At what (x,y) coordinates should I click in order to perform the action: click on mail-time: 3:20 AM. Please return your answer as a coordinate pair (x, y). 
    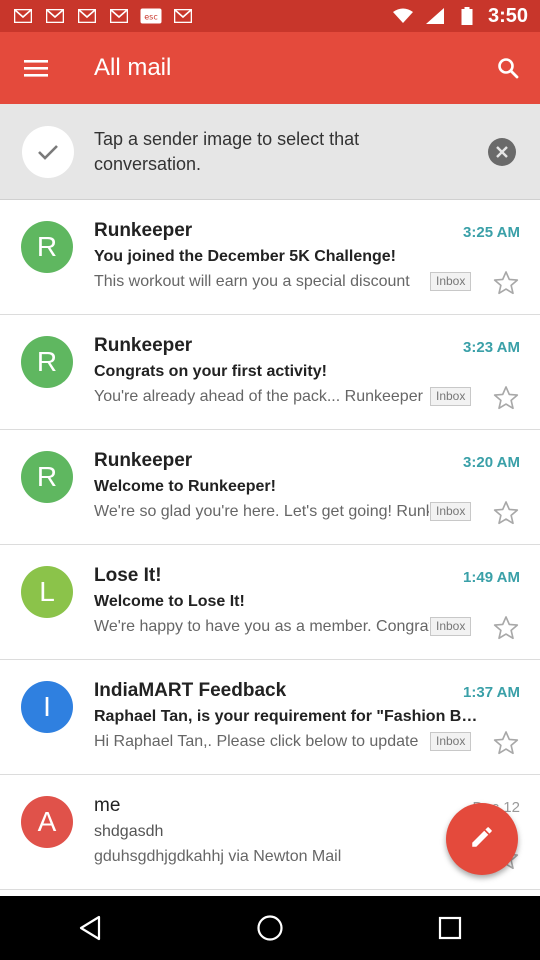
    Looking at the image, I should click on (491, 462).